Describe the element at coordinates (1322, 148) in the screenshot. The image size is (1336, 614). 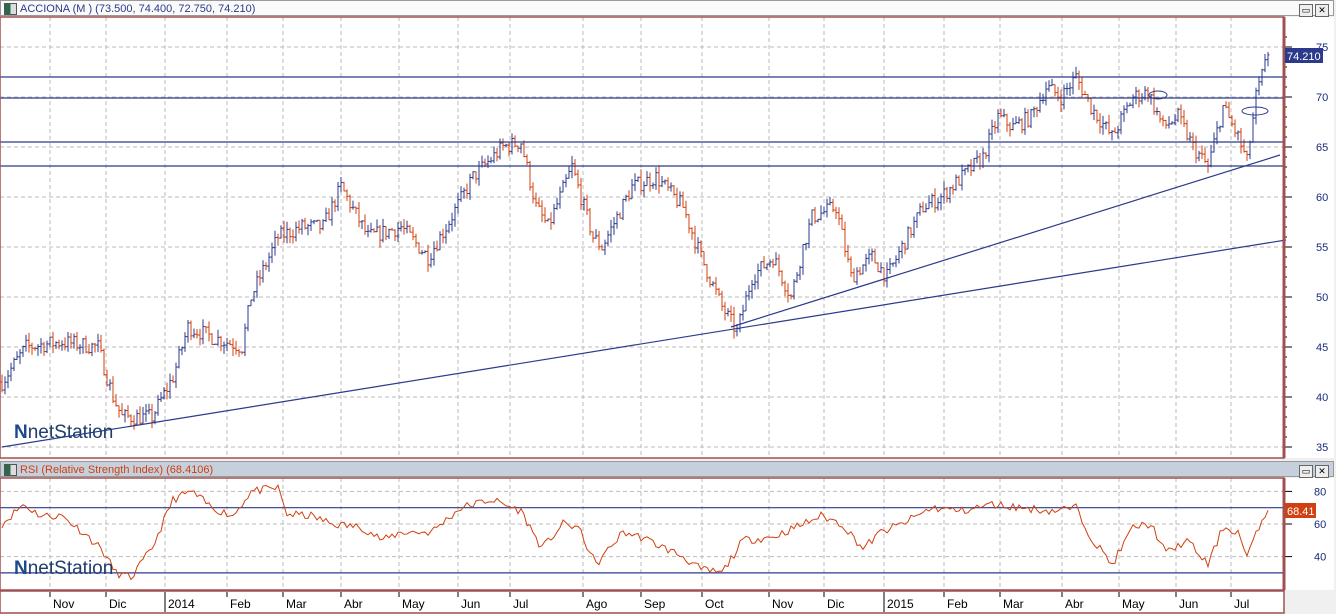
I see `y-tick-label: 65` at that location.